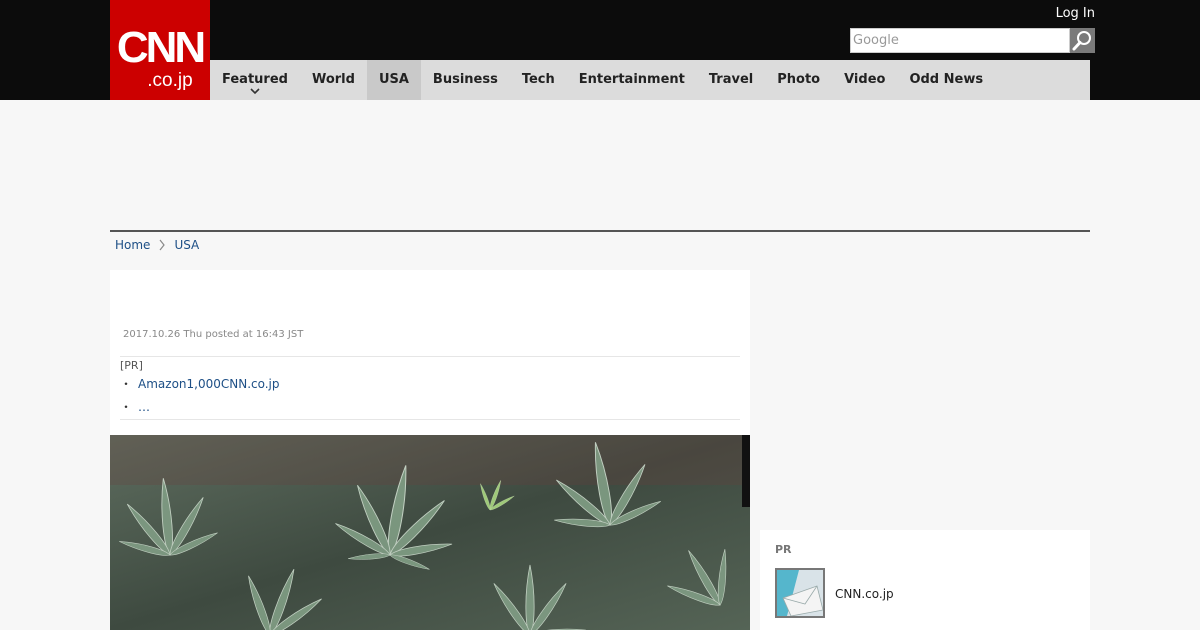  I want to click on photo-credit, so click(746, 471).